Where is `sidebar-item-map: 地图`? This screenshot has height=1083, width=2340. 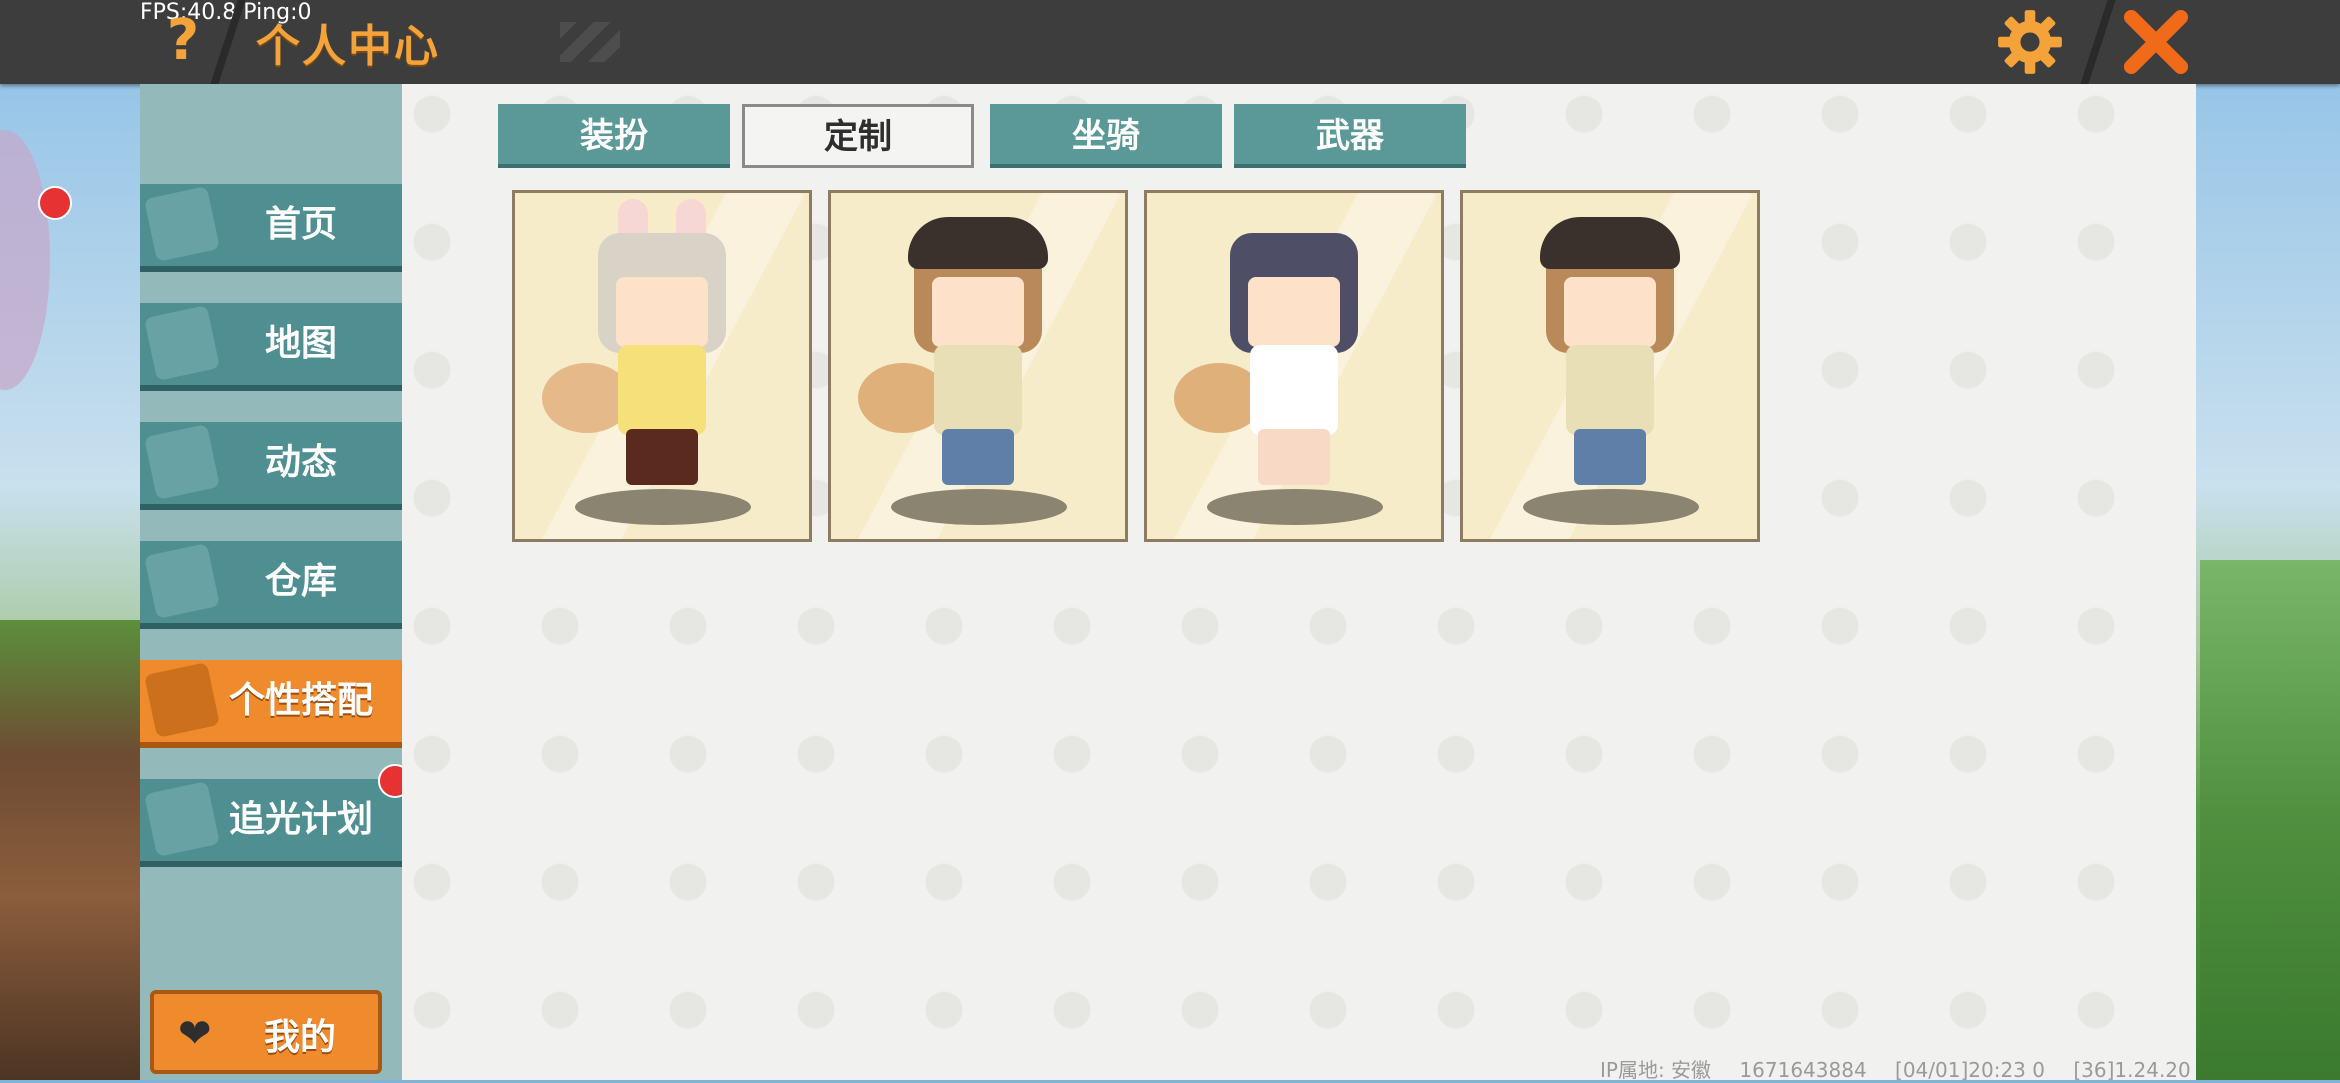 sidebar-item-map: 地图 is located at coordinates (271, 347).